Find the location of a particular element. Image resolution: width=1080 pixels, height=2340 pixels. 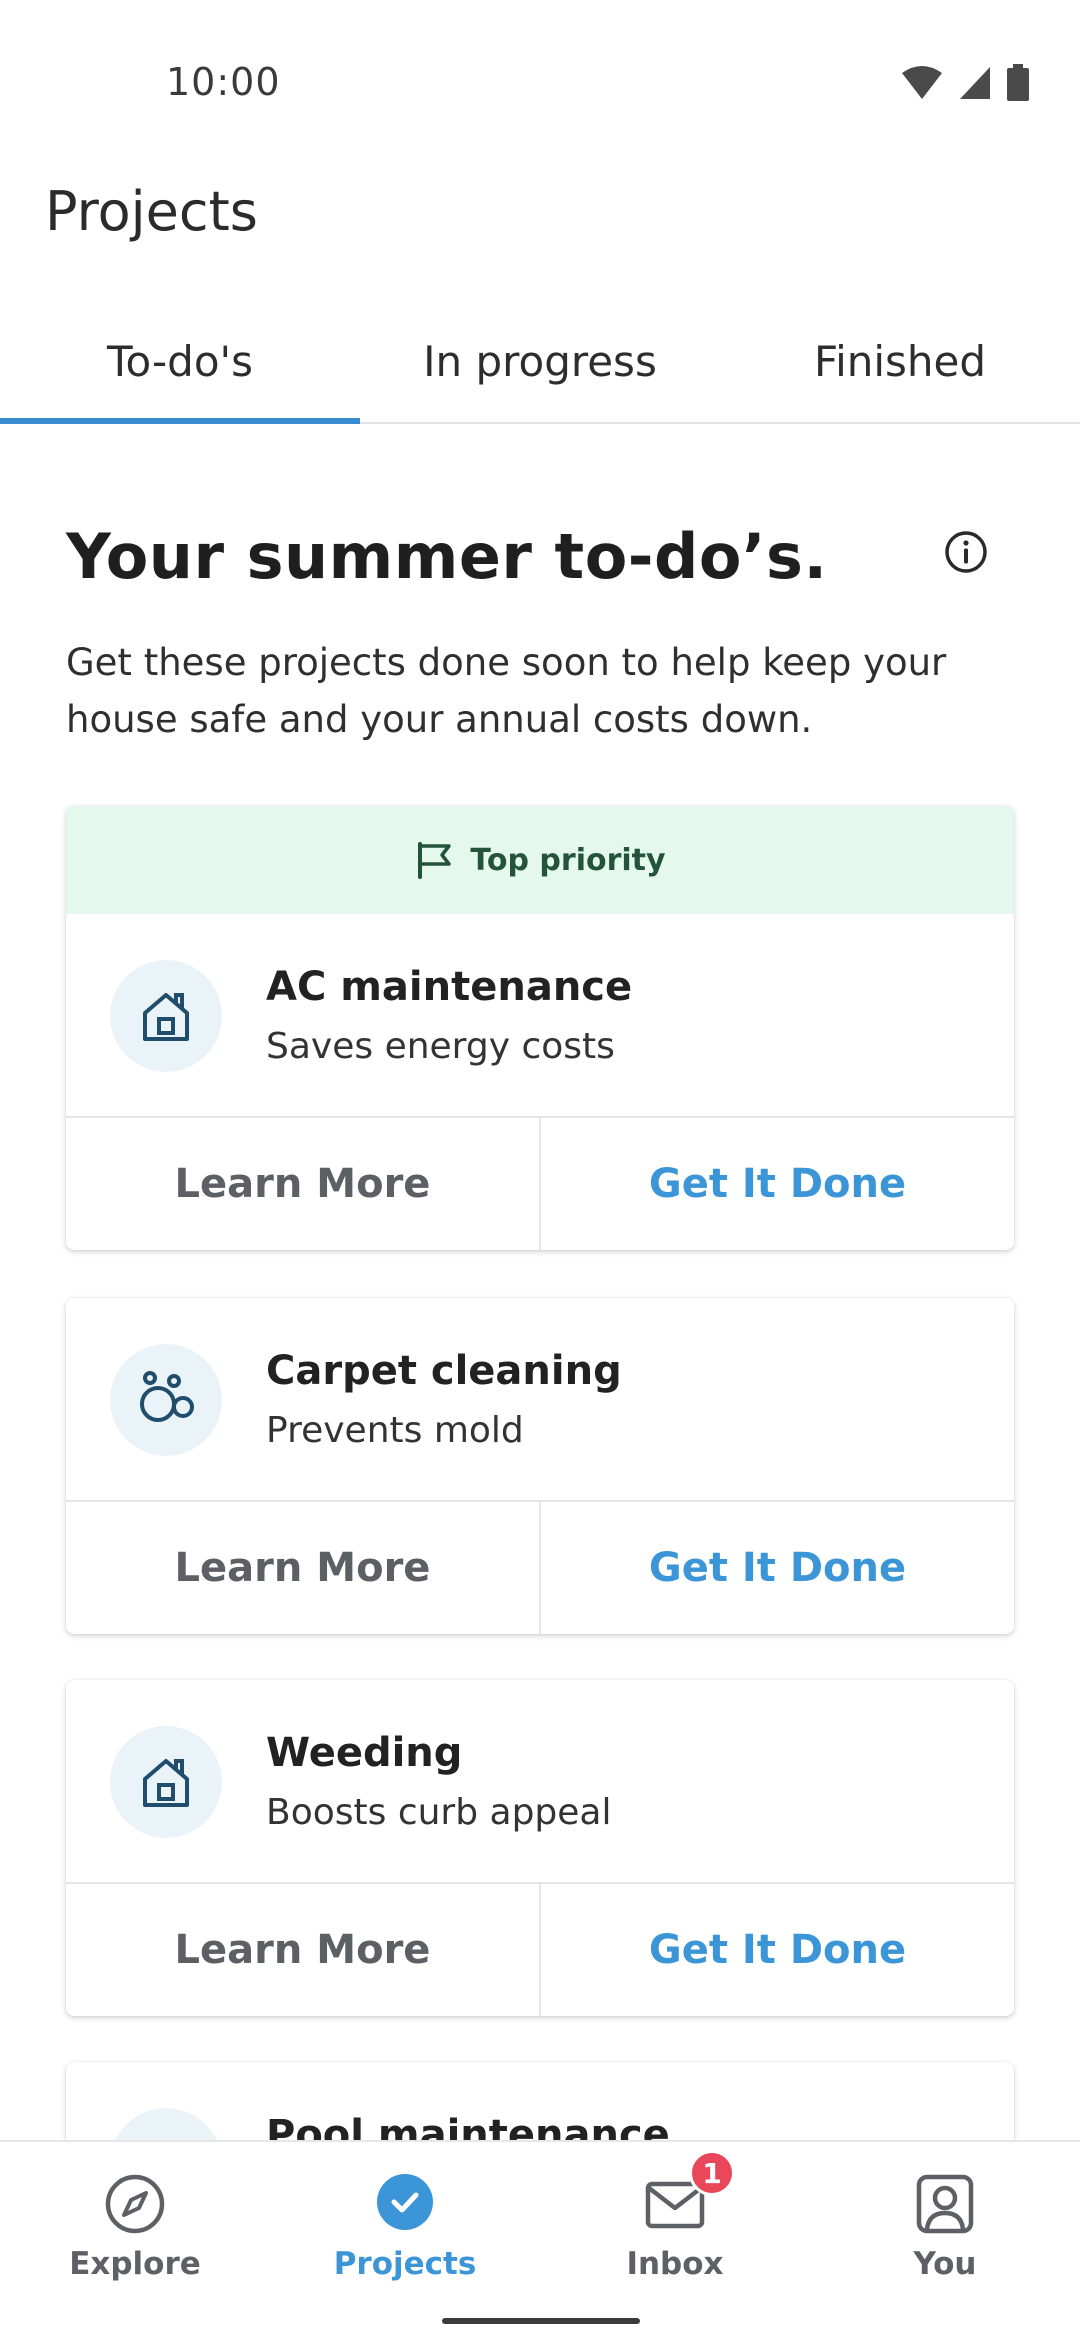

card-subtitle: Saves energy costs is located at coordinates (440, 1046).